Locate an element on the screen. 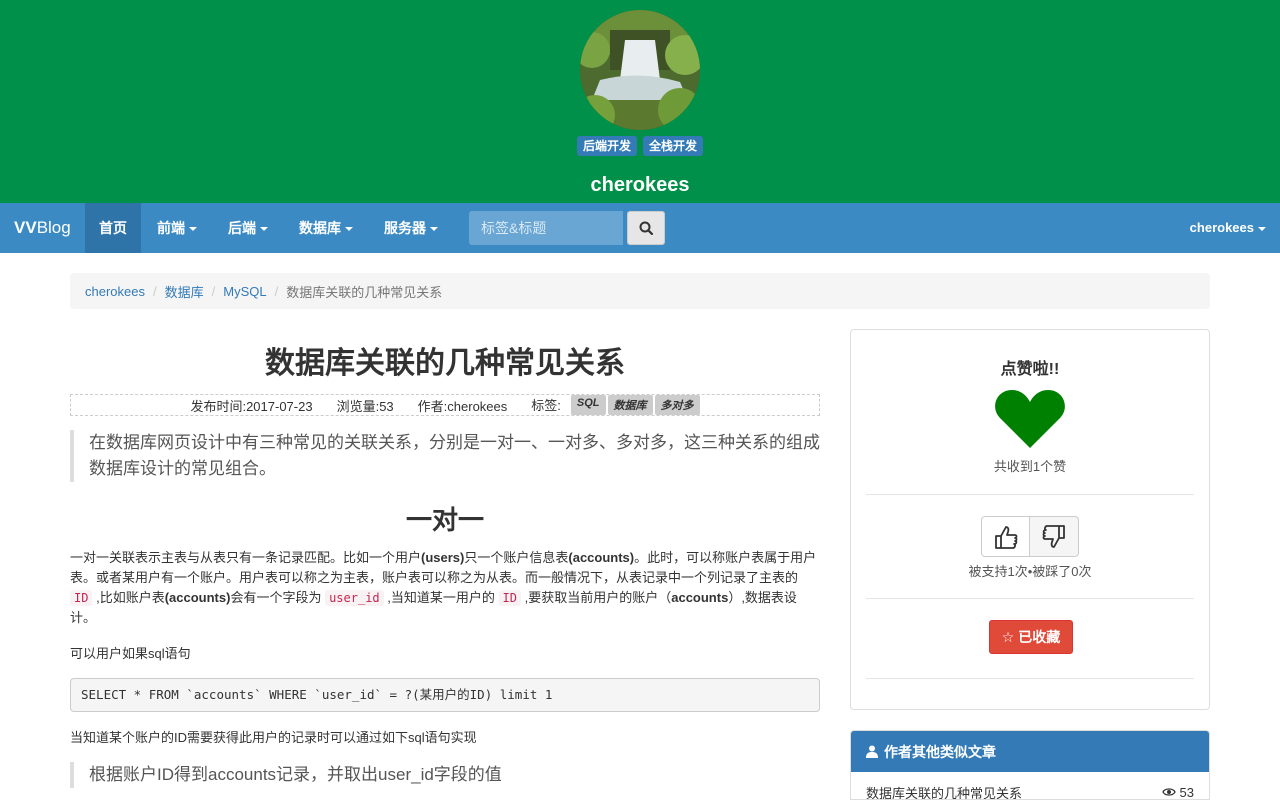 The image size is (1280, 800). similar-articles-title: 作者其他类似文章 is located at coordinates (940, 751).